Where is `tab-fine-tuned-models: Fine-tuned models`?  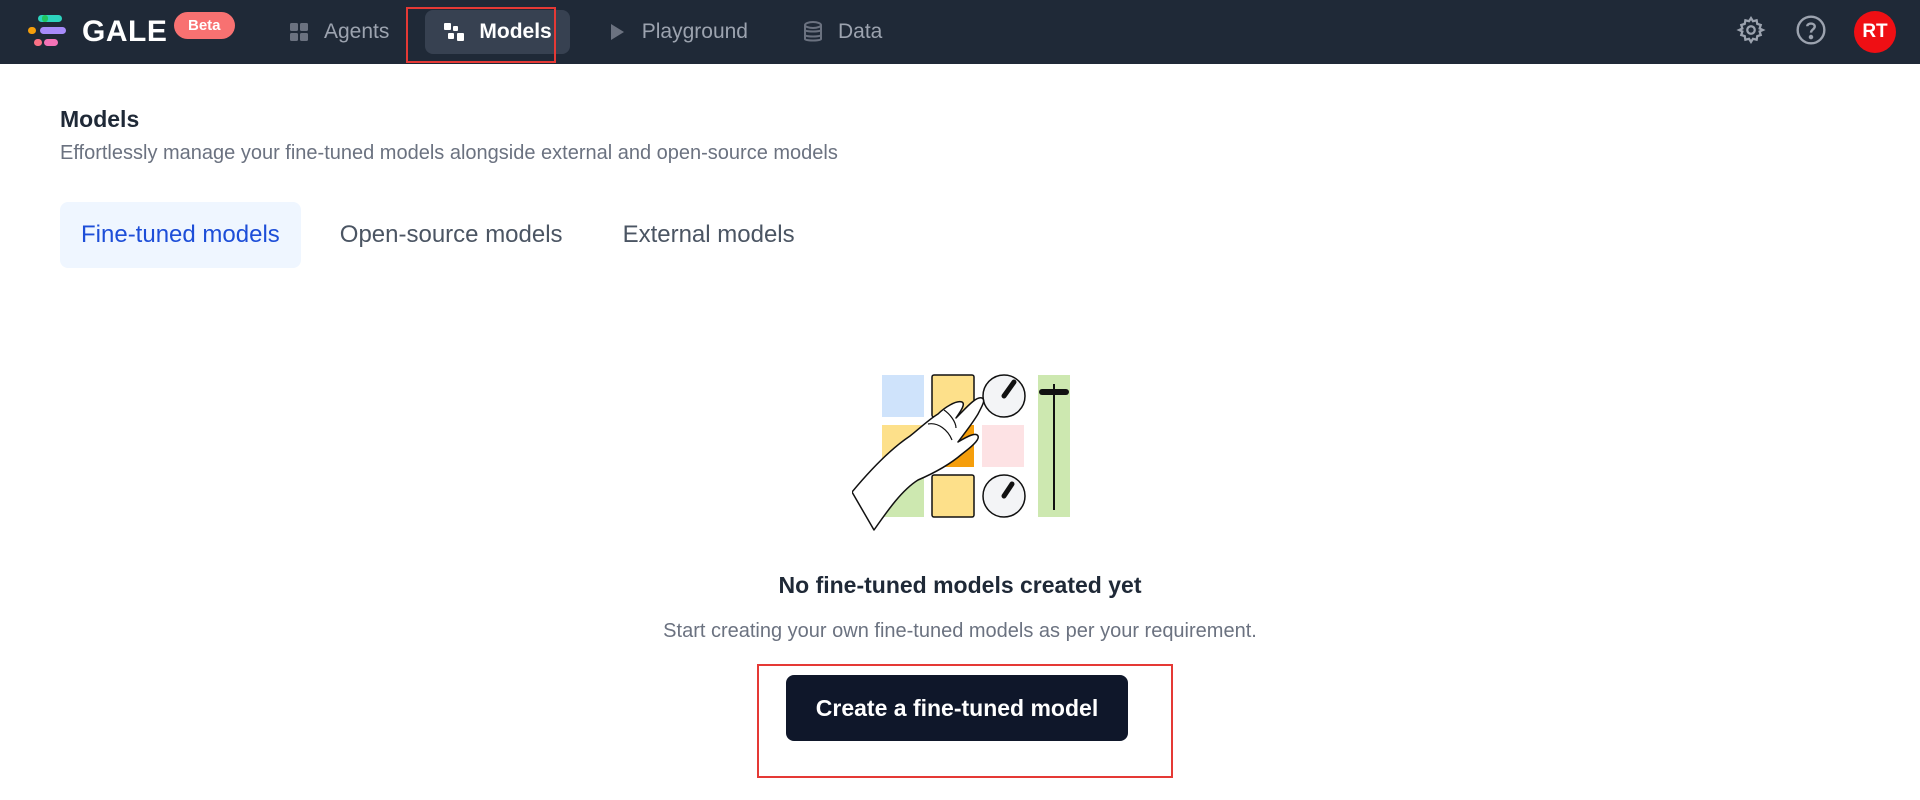 tab-fine-tuned-models: Fine-tuned models is located at coordinates (180, 235).